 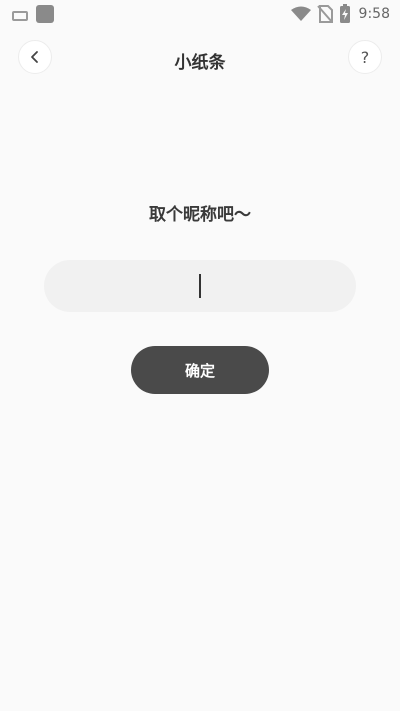 What do you see at coordinates (33, 14) in the screenshot?
I see `status-bar-left` at bounding box center [33, 14].